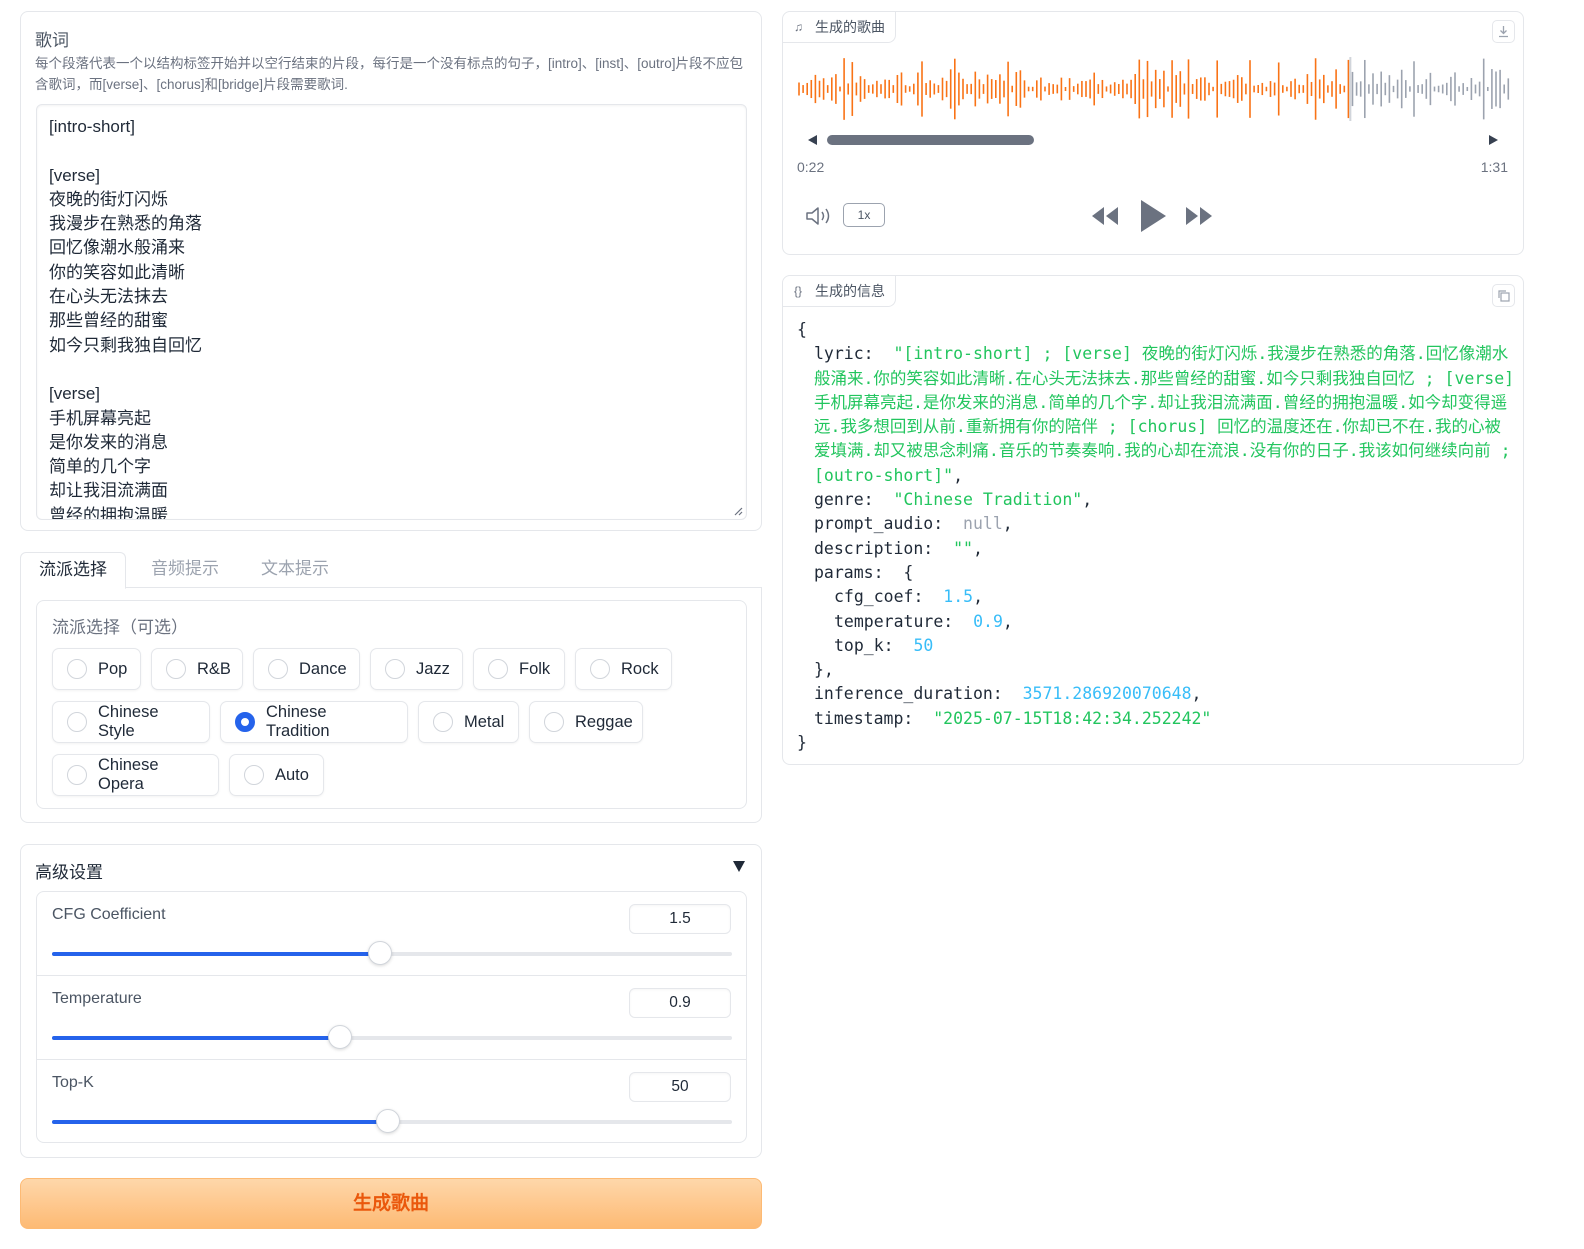 The image size is (1584, 1249). What do you see at coordinates (812, 140) in the screenshot?
I see `scroll-left-arrow-icon` at bounding box center [812, 140].